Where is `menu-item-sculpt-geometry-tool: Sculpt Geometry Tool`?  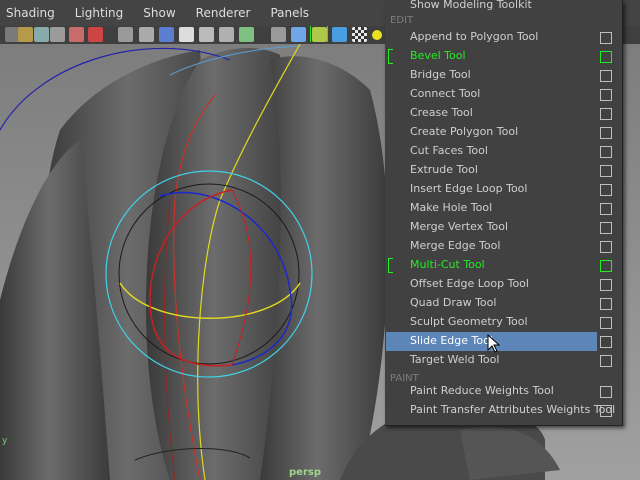 menu-item-sculpt-geometry-tool: Sculpt Geometry Tool is located at coordinates (503, 322).